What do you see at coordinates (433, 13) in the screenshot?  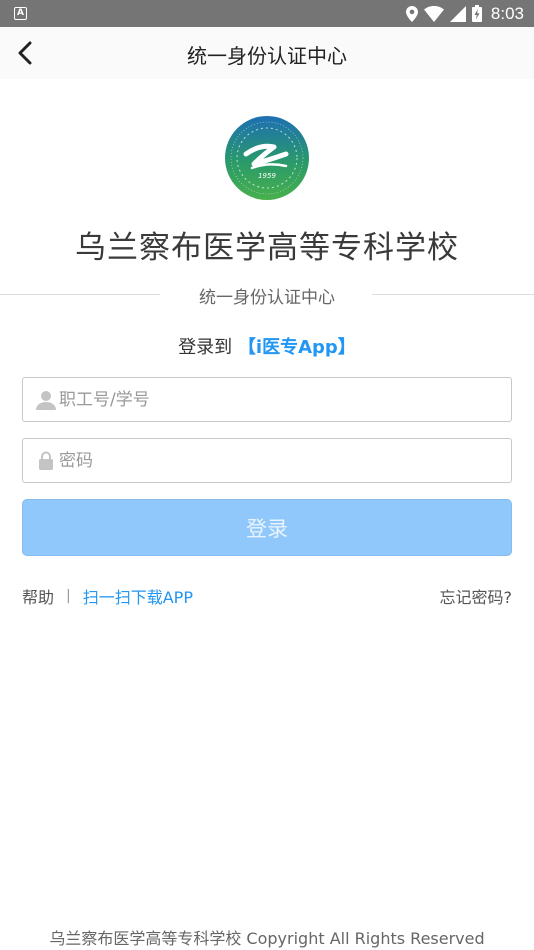 I see `wifi-icon` at bounding box center [433, 13].